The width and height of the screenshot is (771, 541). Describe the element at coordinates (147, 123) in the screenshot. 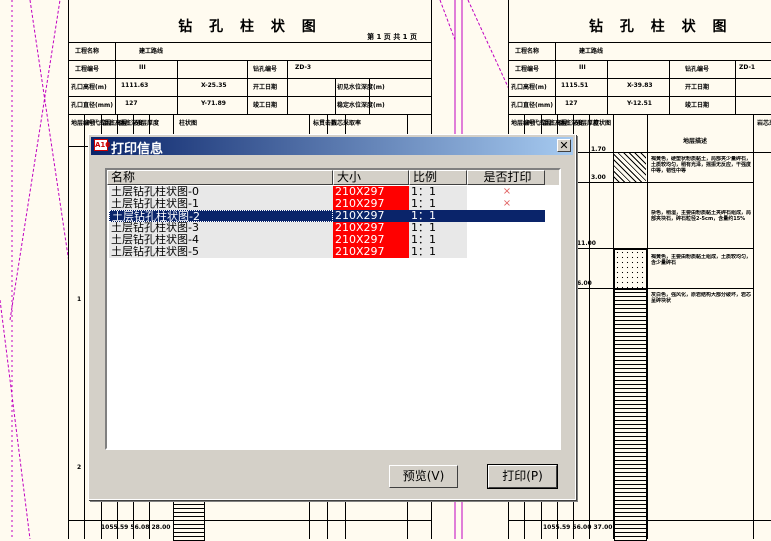

I see `col-head-thickness: 分层厚度` at that location.